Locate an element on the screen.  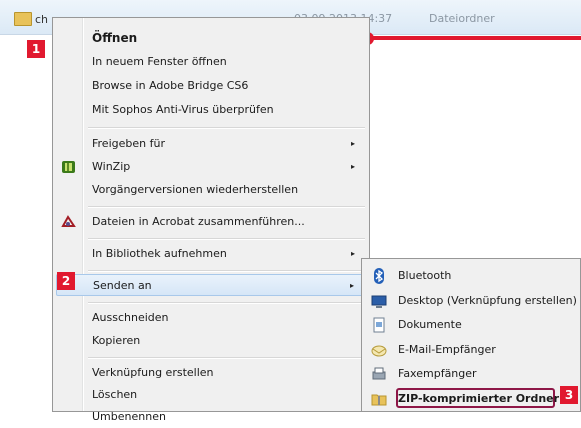
menu-item-open: Öffnen is located at coordinates (212, 38).